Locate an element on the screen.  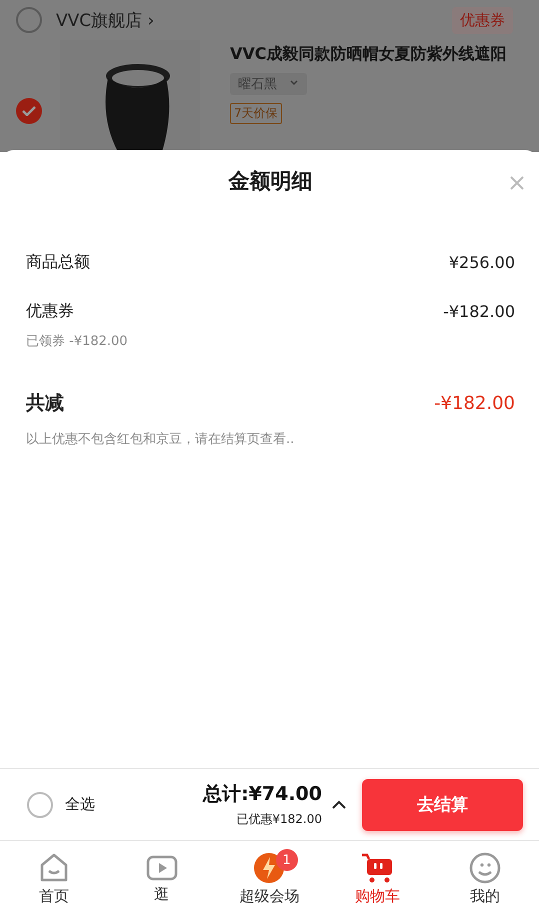
chevron-up-icon is located at coordinates (339, 805).